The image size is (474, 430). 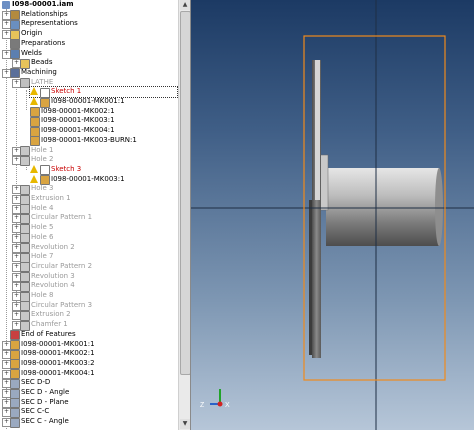 What do you see at coordinates (36, 382) in the screenshot?
I see `browser-item-label: SEC D-D` at bounding box center [36, 382].